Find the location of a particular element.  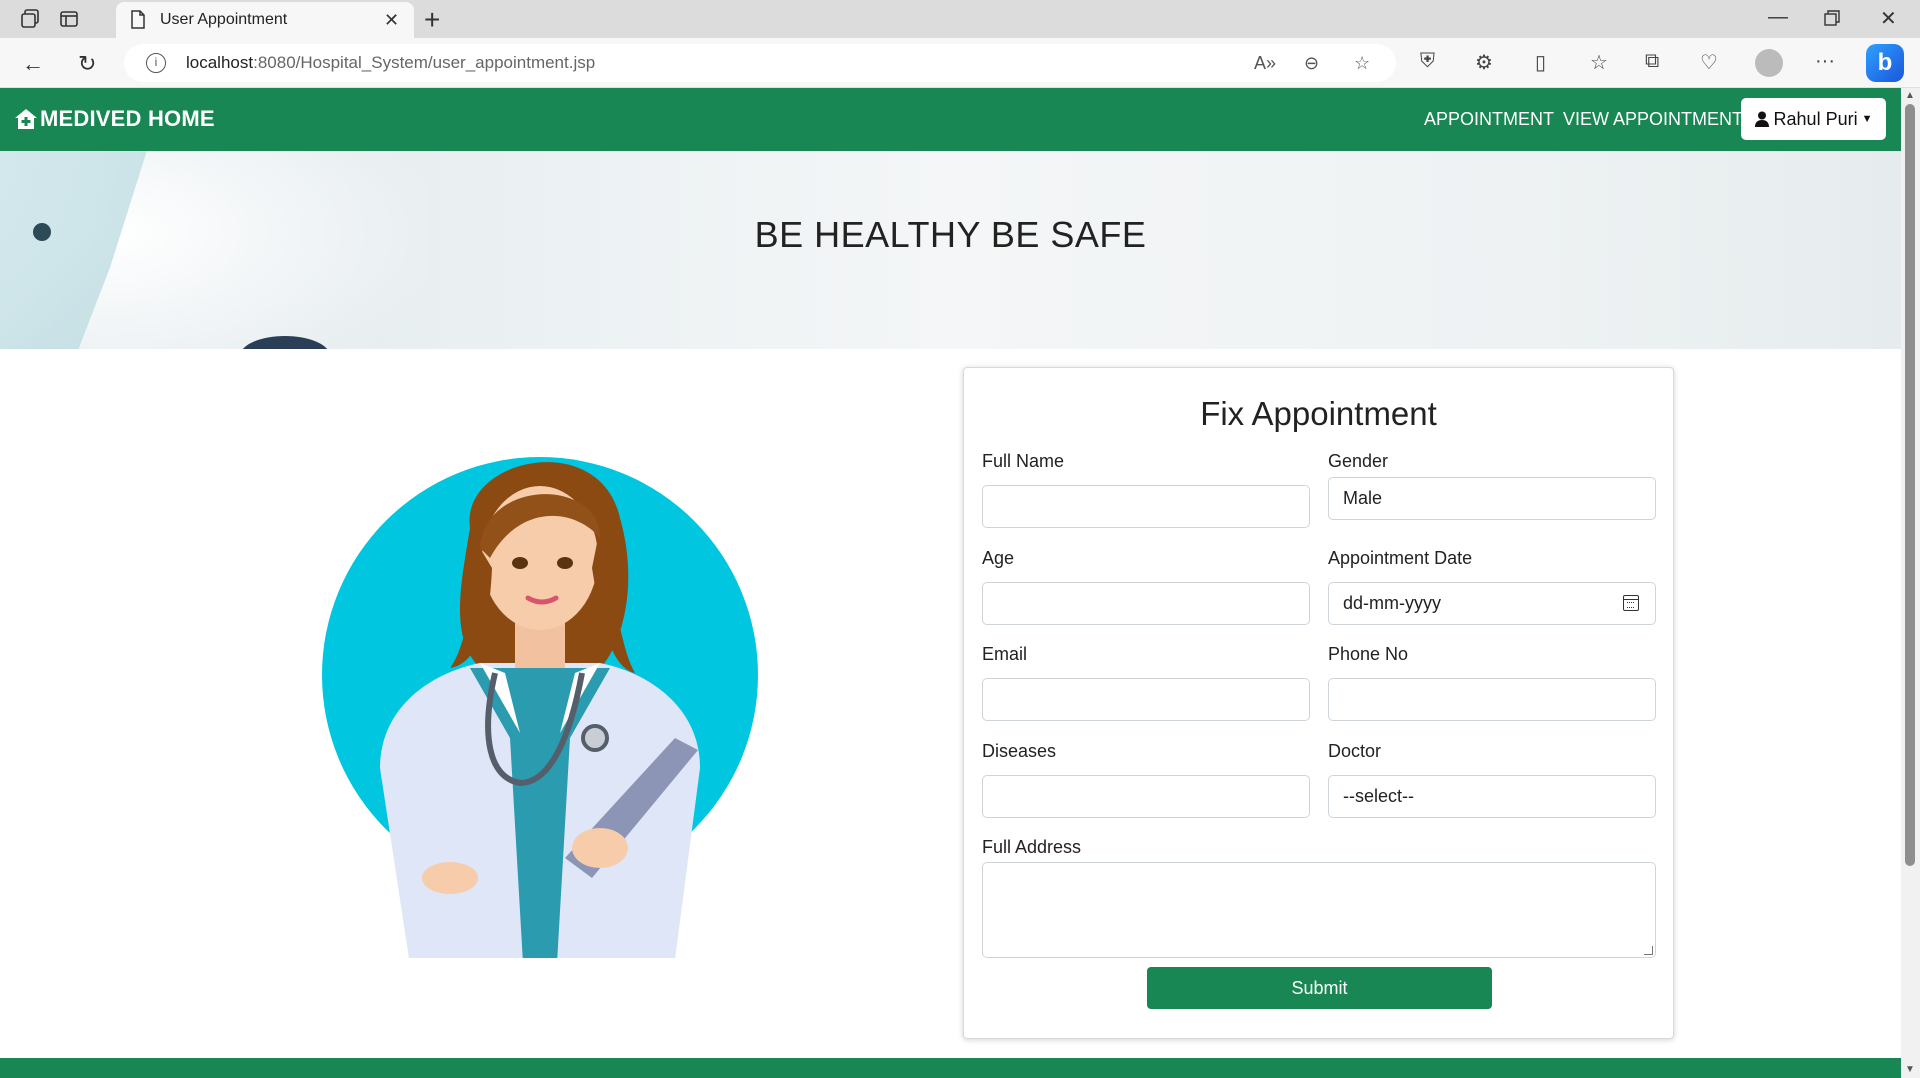

shield-icon: ⛨ is located at coordinates (1427, 61).